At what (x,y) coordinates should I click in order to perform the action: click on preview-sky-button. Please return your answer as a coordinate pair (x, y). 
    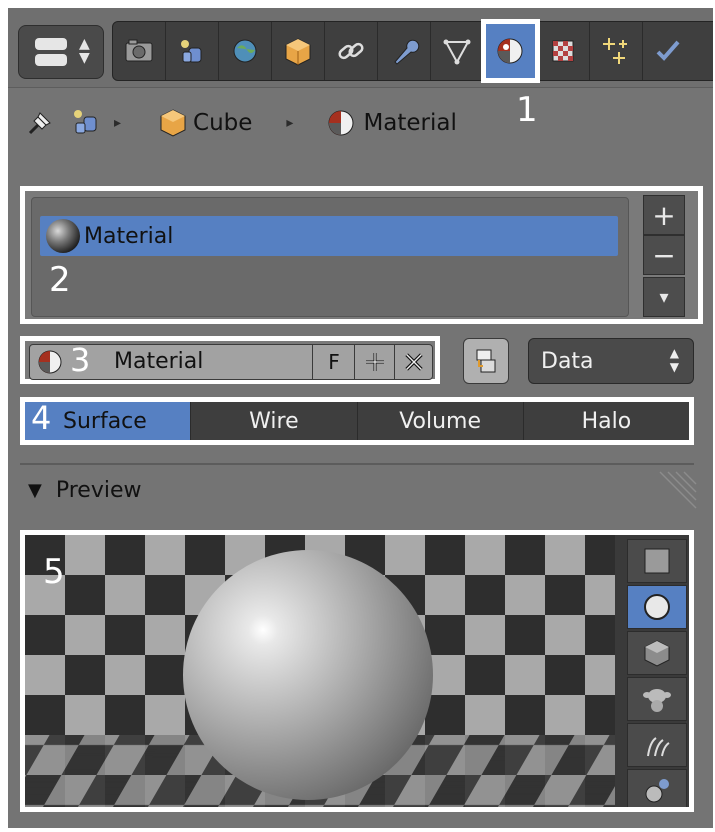
    Looking at the image, I should click on (657, 788).